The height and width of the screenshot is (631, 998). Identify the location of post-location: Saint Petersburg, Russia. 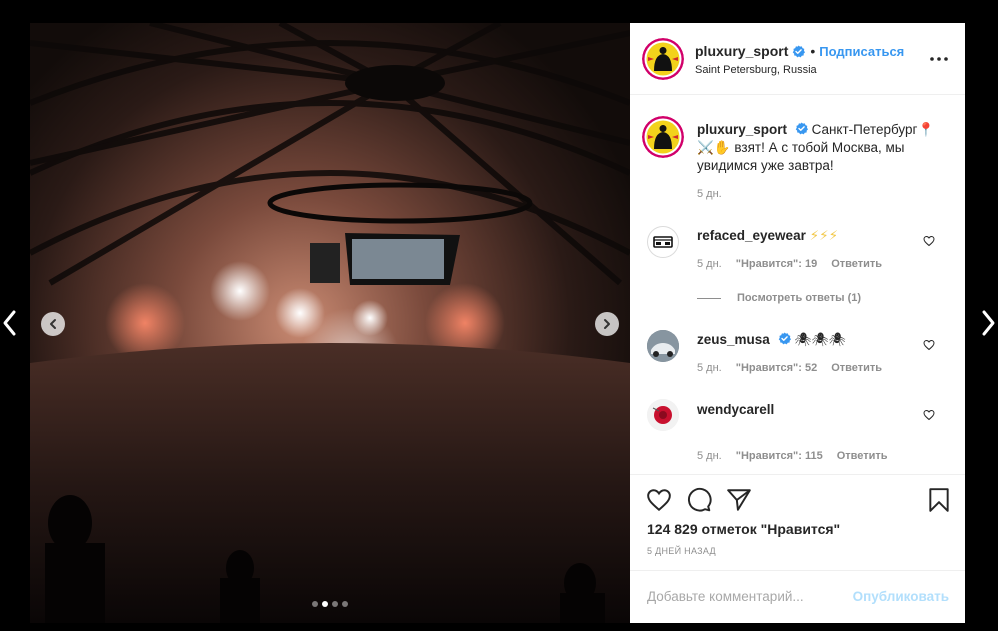
(756, 70).